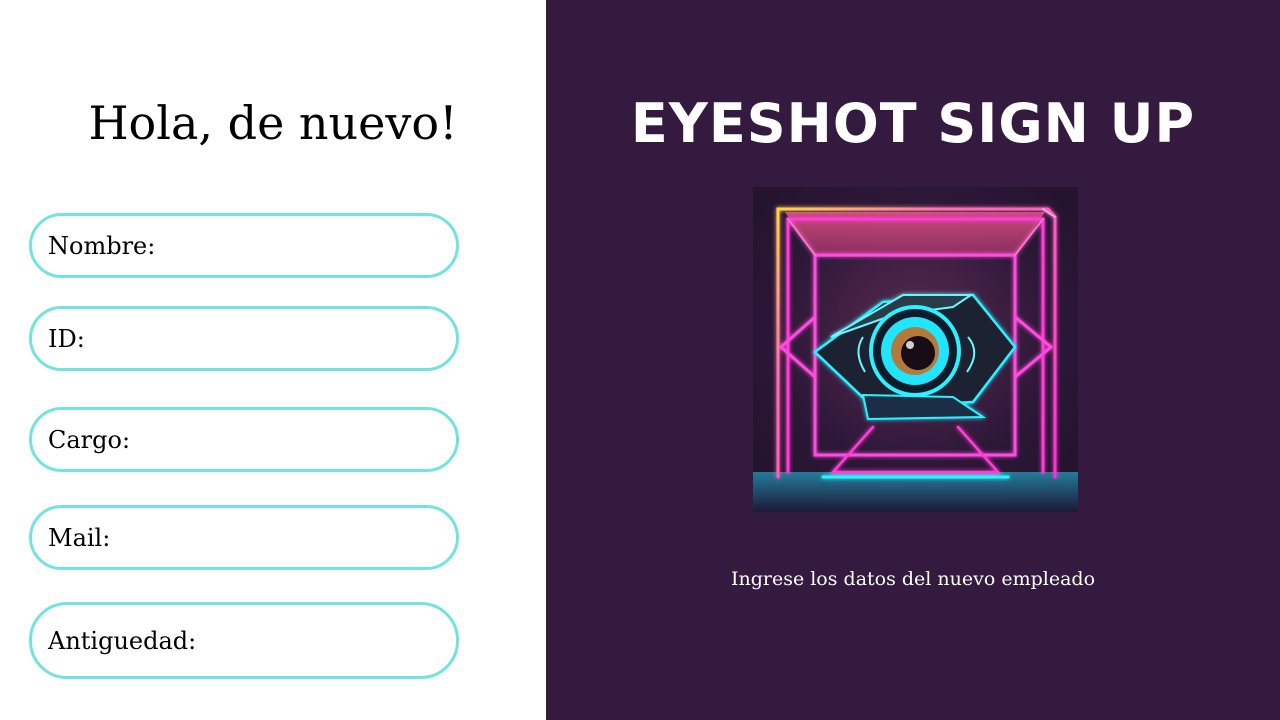 This screenshot has height=720, width=1280. Describe the element at coordinates (122, 640) in the screenshot. I see `seniority-label: Antiguedad:` at that location.